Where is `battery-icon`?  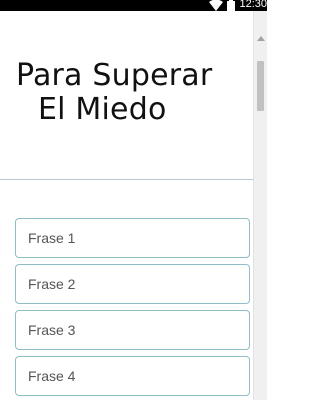
battery-icon is located at coordinates (231, 5).